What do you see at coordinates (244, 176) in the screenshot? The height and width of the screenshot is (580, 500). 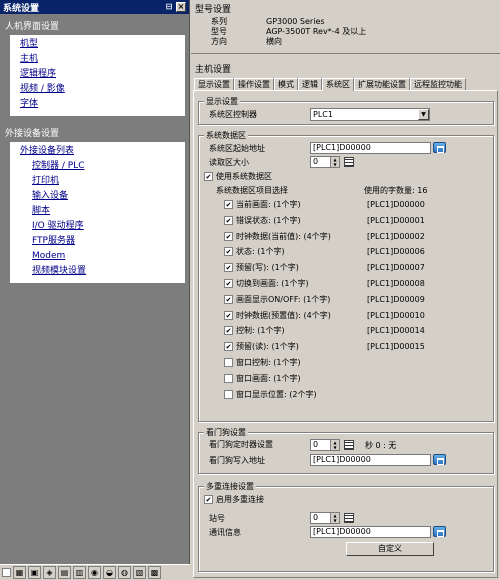 I see `use-system-data-label: 使用系统数据区` at bounding box center [244, 176].